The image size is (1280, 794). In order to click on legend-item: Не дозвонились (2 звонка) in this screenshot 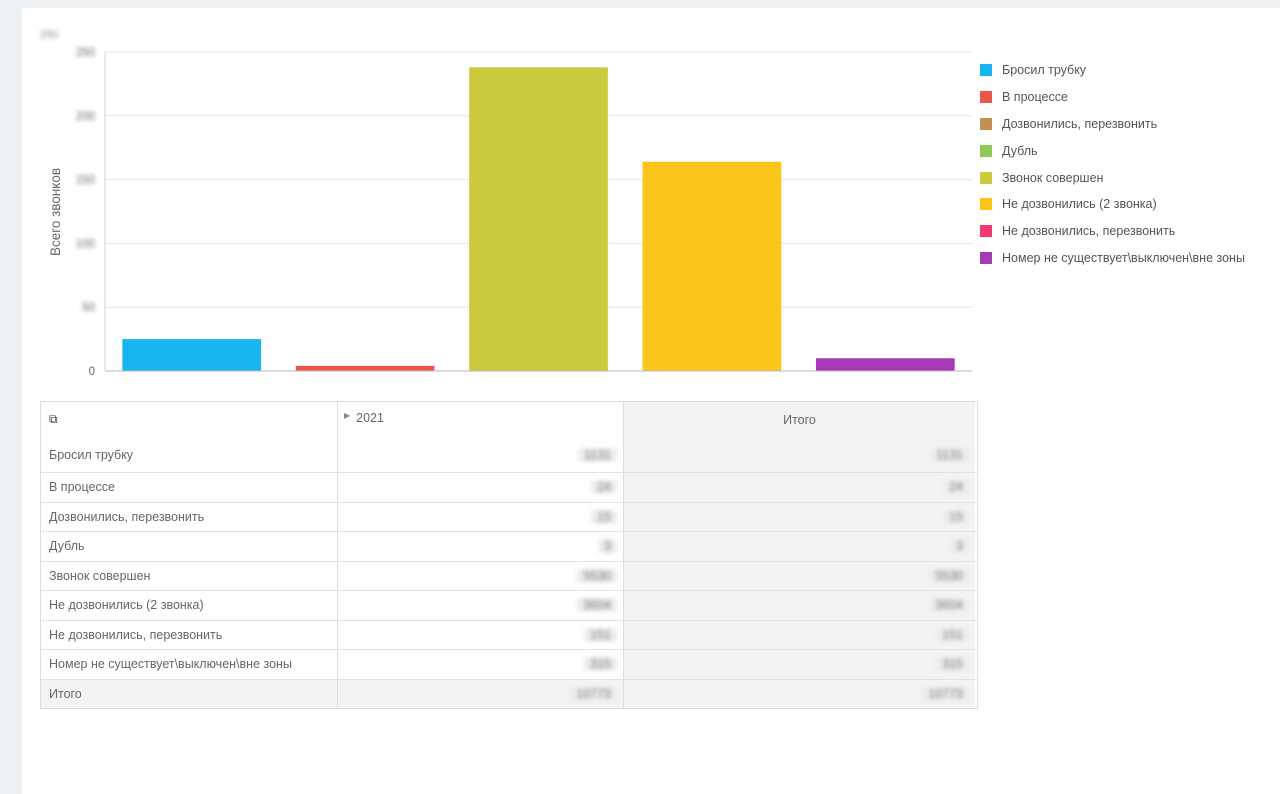, I will do `click(1112, 204)`.